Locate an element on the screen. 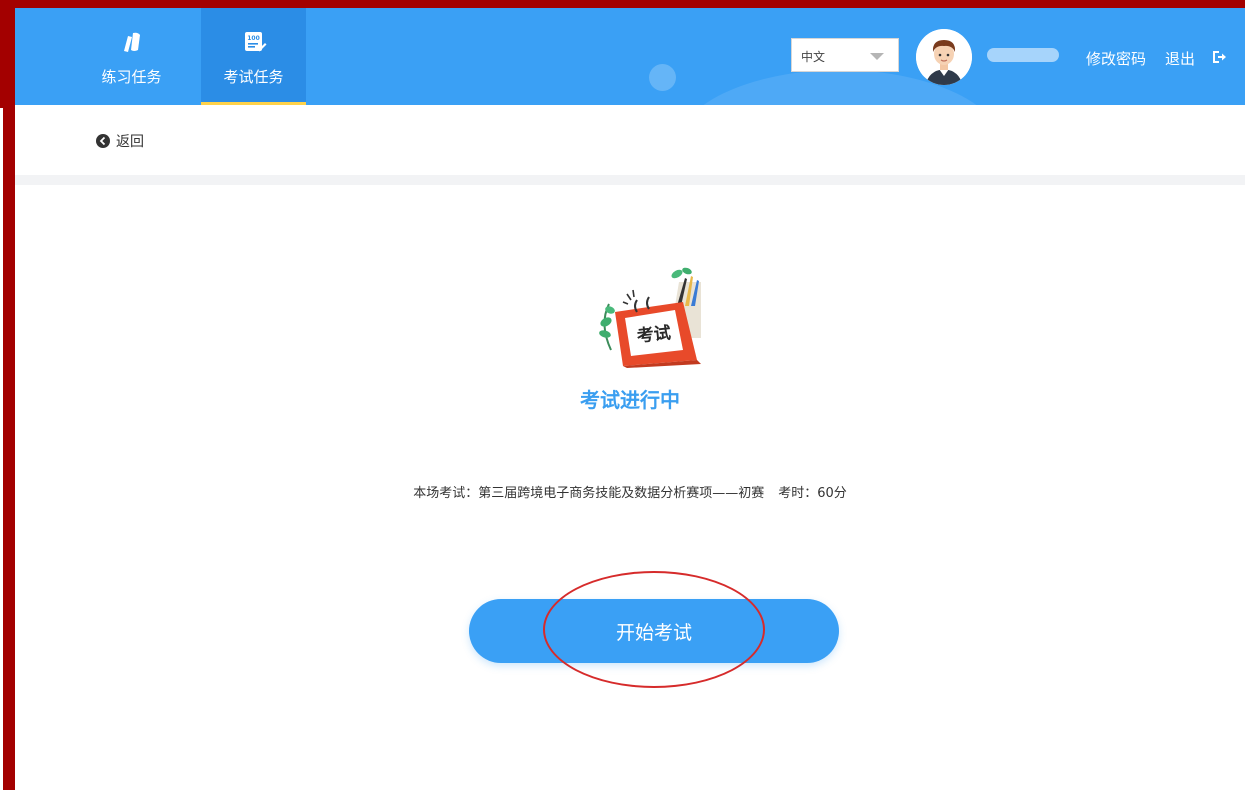 Image resolution: width=1245 pixels, height=790 pixels. exam-100-icon: 100 is located at coordinates (256, 42).